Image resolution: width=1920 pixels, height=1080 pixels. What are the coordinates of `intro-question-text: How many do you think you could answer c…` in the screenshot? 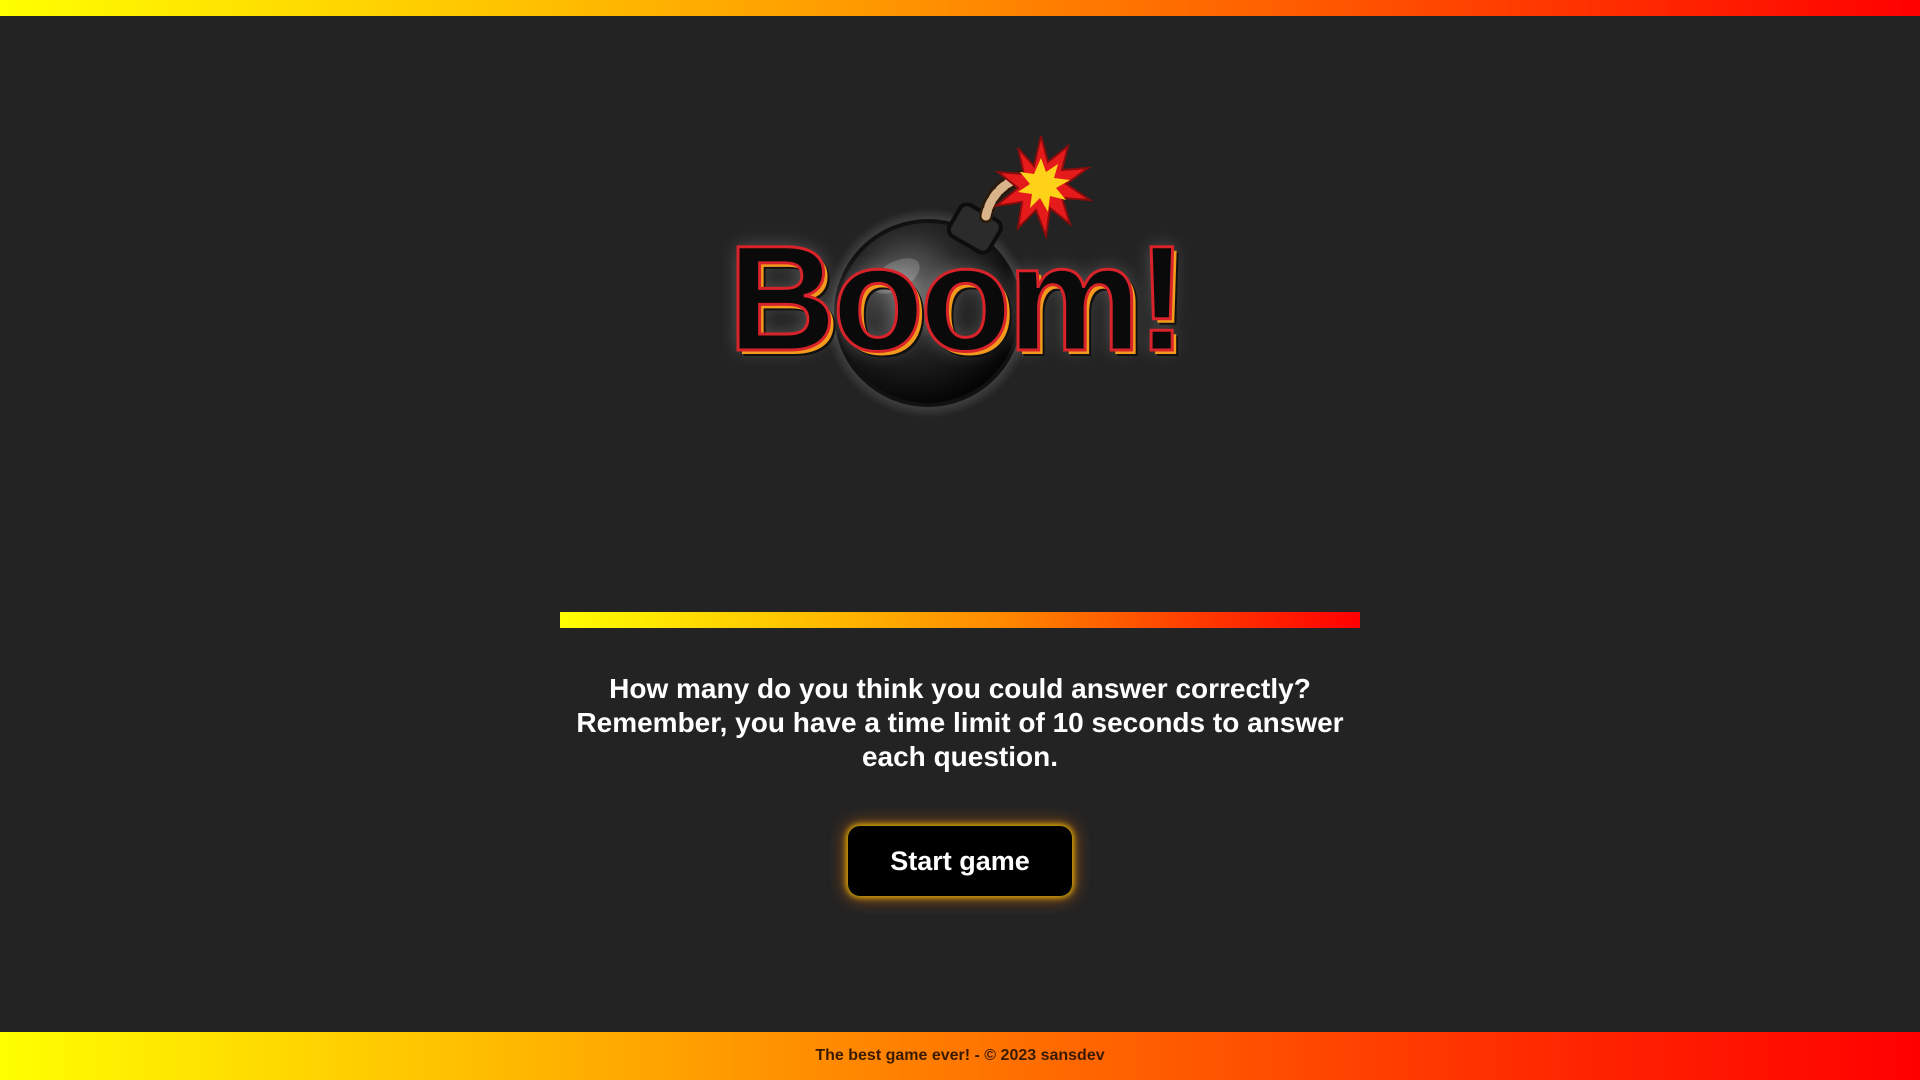 It's located at (960, 722).